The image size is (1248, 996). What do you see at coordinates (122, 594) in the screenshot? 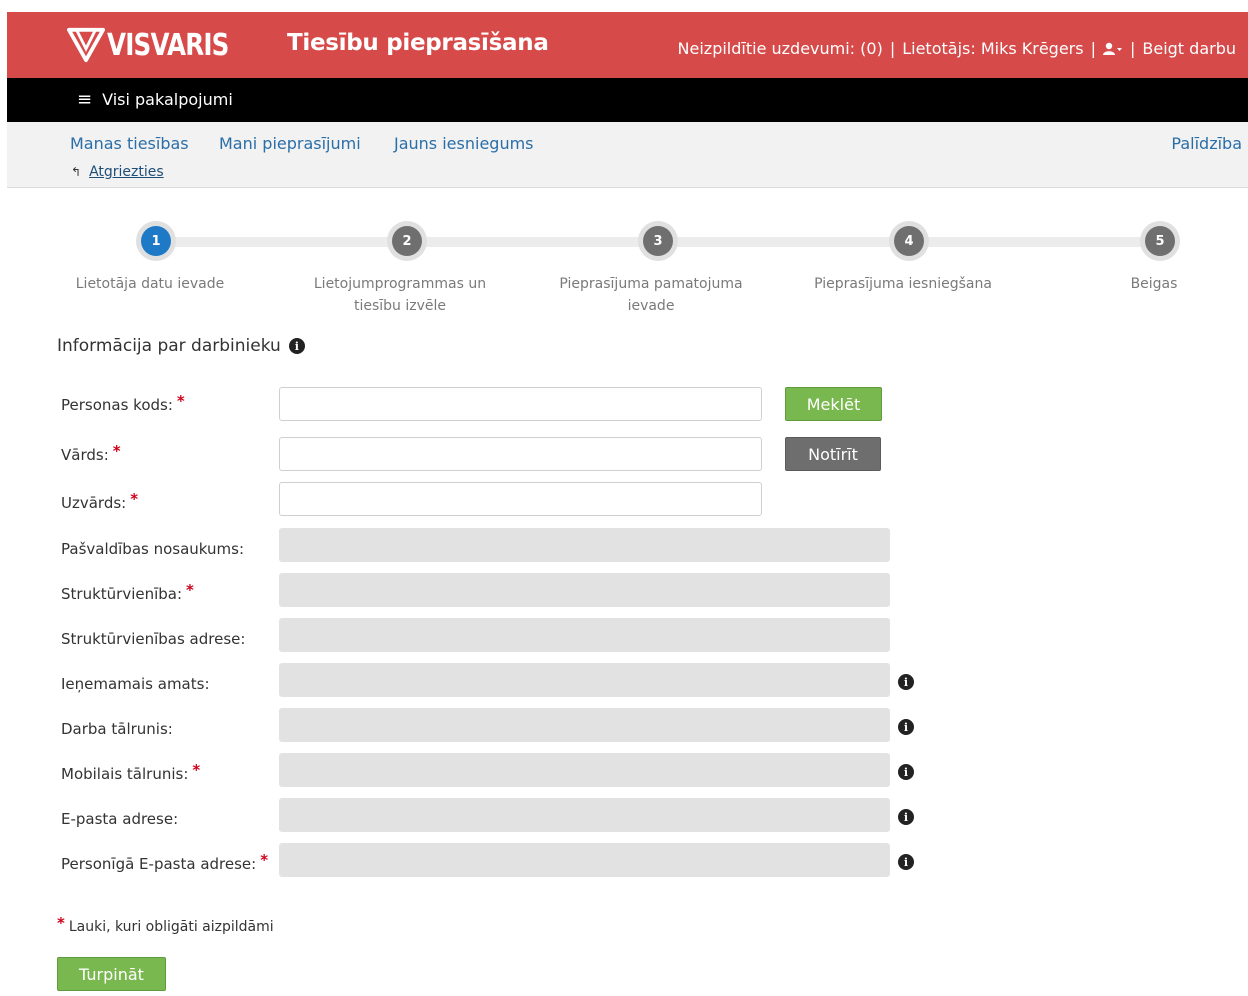
I see `department-label-text: Struktūrvienība:` at bounding box center [122, 594].